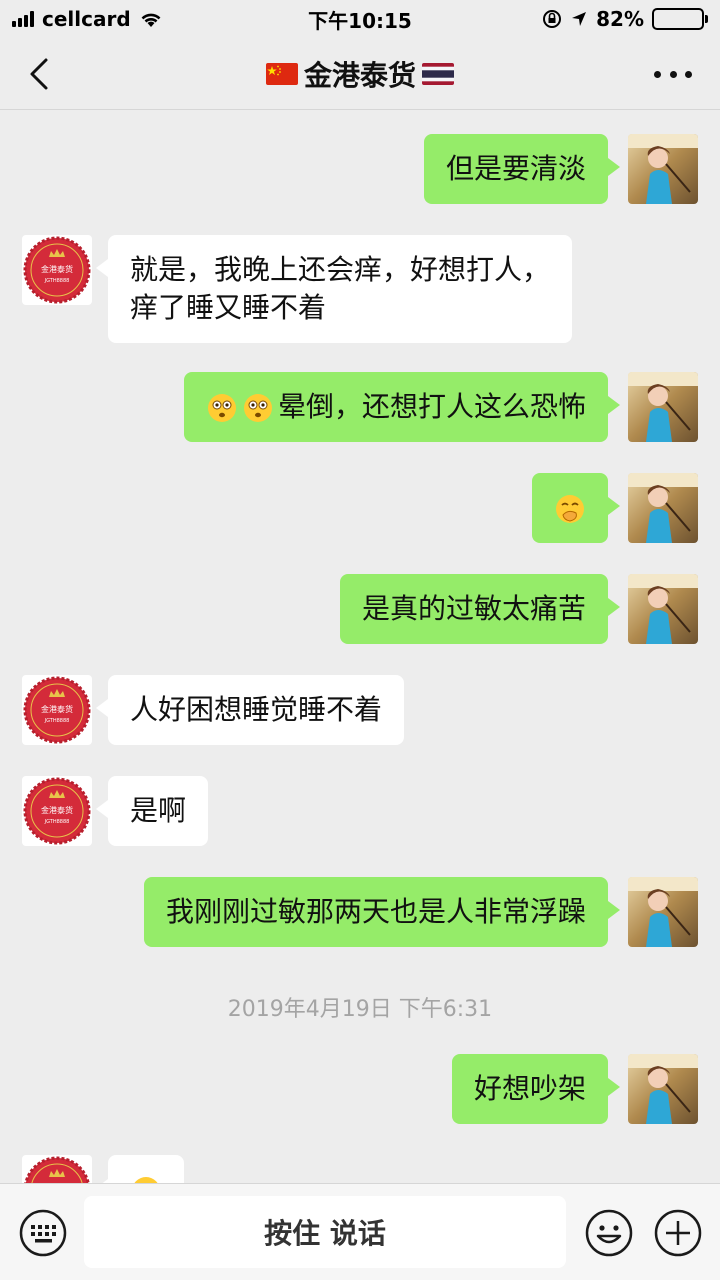  Describe the element at coordinates (431, 406) in the screenshot. I see `message-text: 晕倒，还想打人这么恐怖` at that location.